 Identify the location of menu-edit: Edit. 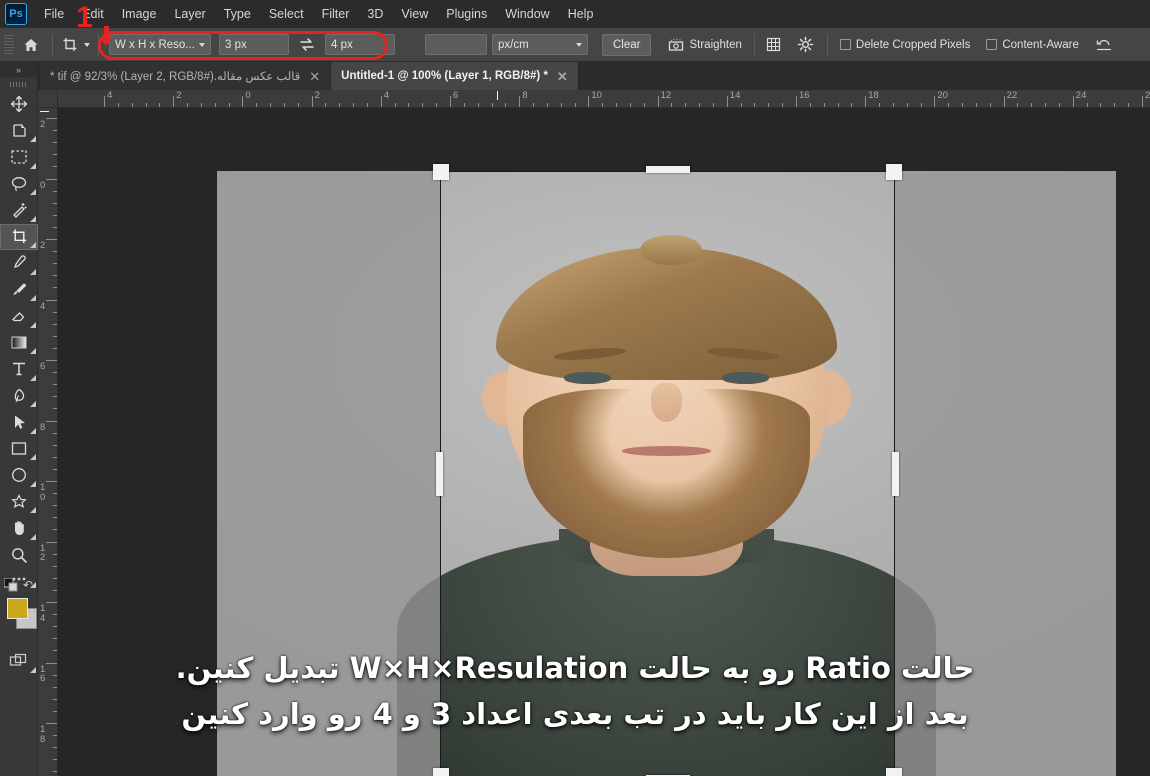
(93, 14).